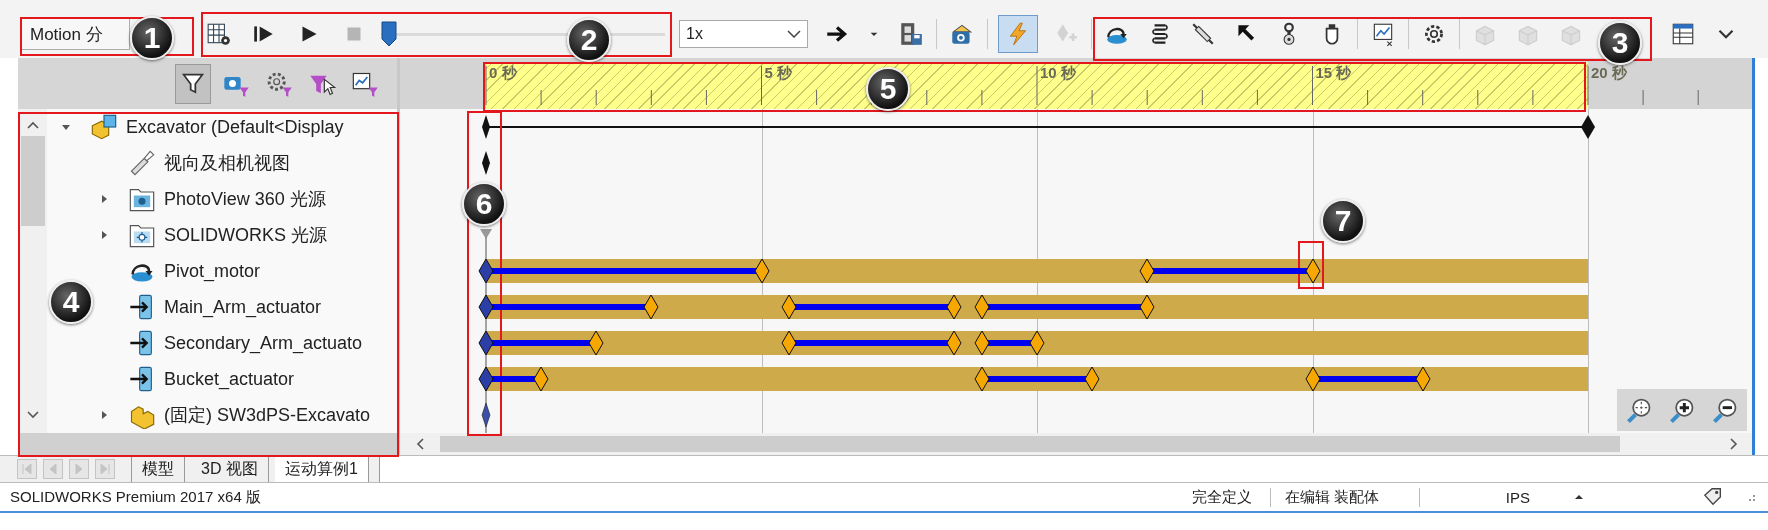 The image size is (1768, 530). Describe the element at coordinates (212, 271) in the screenshot. I see `tree-item: Pivot_motor` at that location.